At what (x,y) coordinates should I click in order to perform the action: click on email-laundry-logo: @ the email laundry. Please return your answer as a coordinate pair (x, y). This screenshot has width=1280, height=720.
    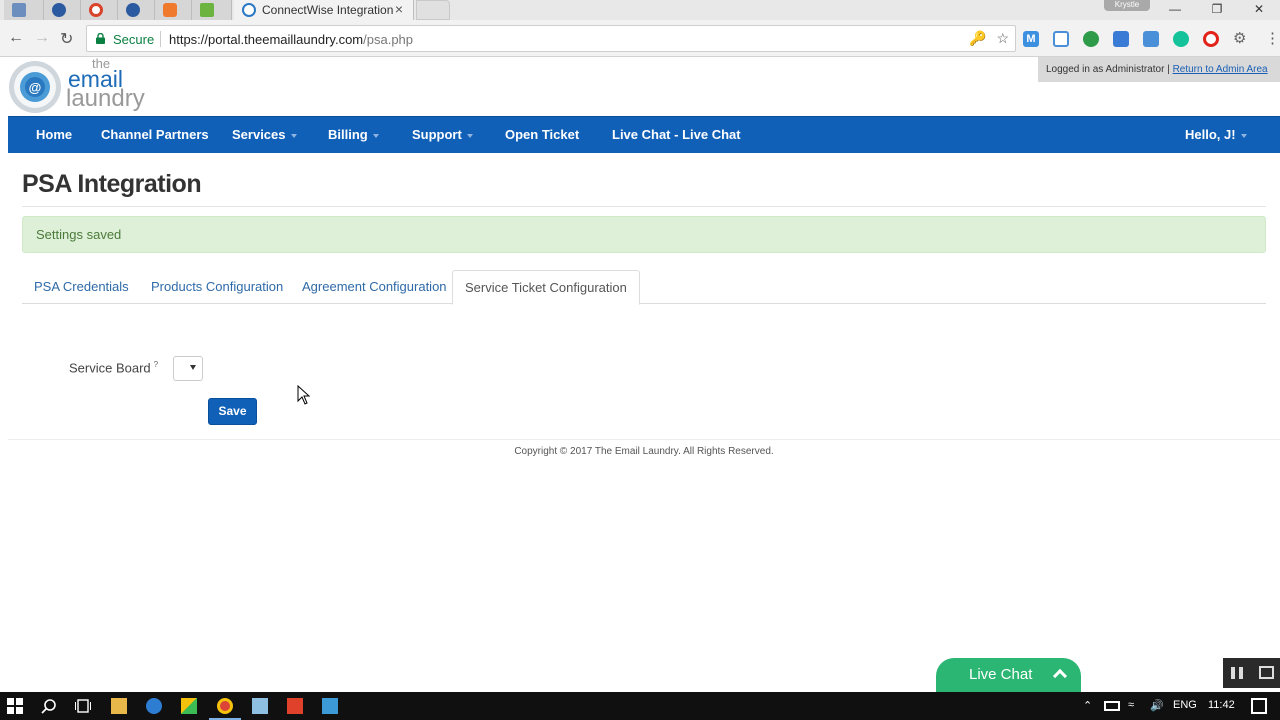
    Looking at the image, I should click on (83, 84).